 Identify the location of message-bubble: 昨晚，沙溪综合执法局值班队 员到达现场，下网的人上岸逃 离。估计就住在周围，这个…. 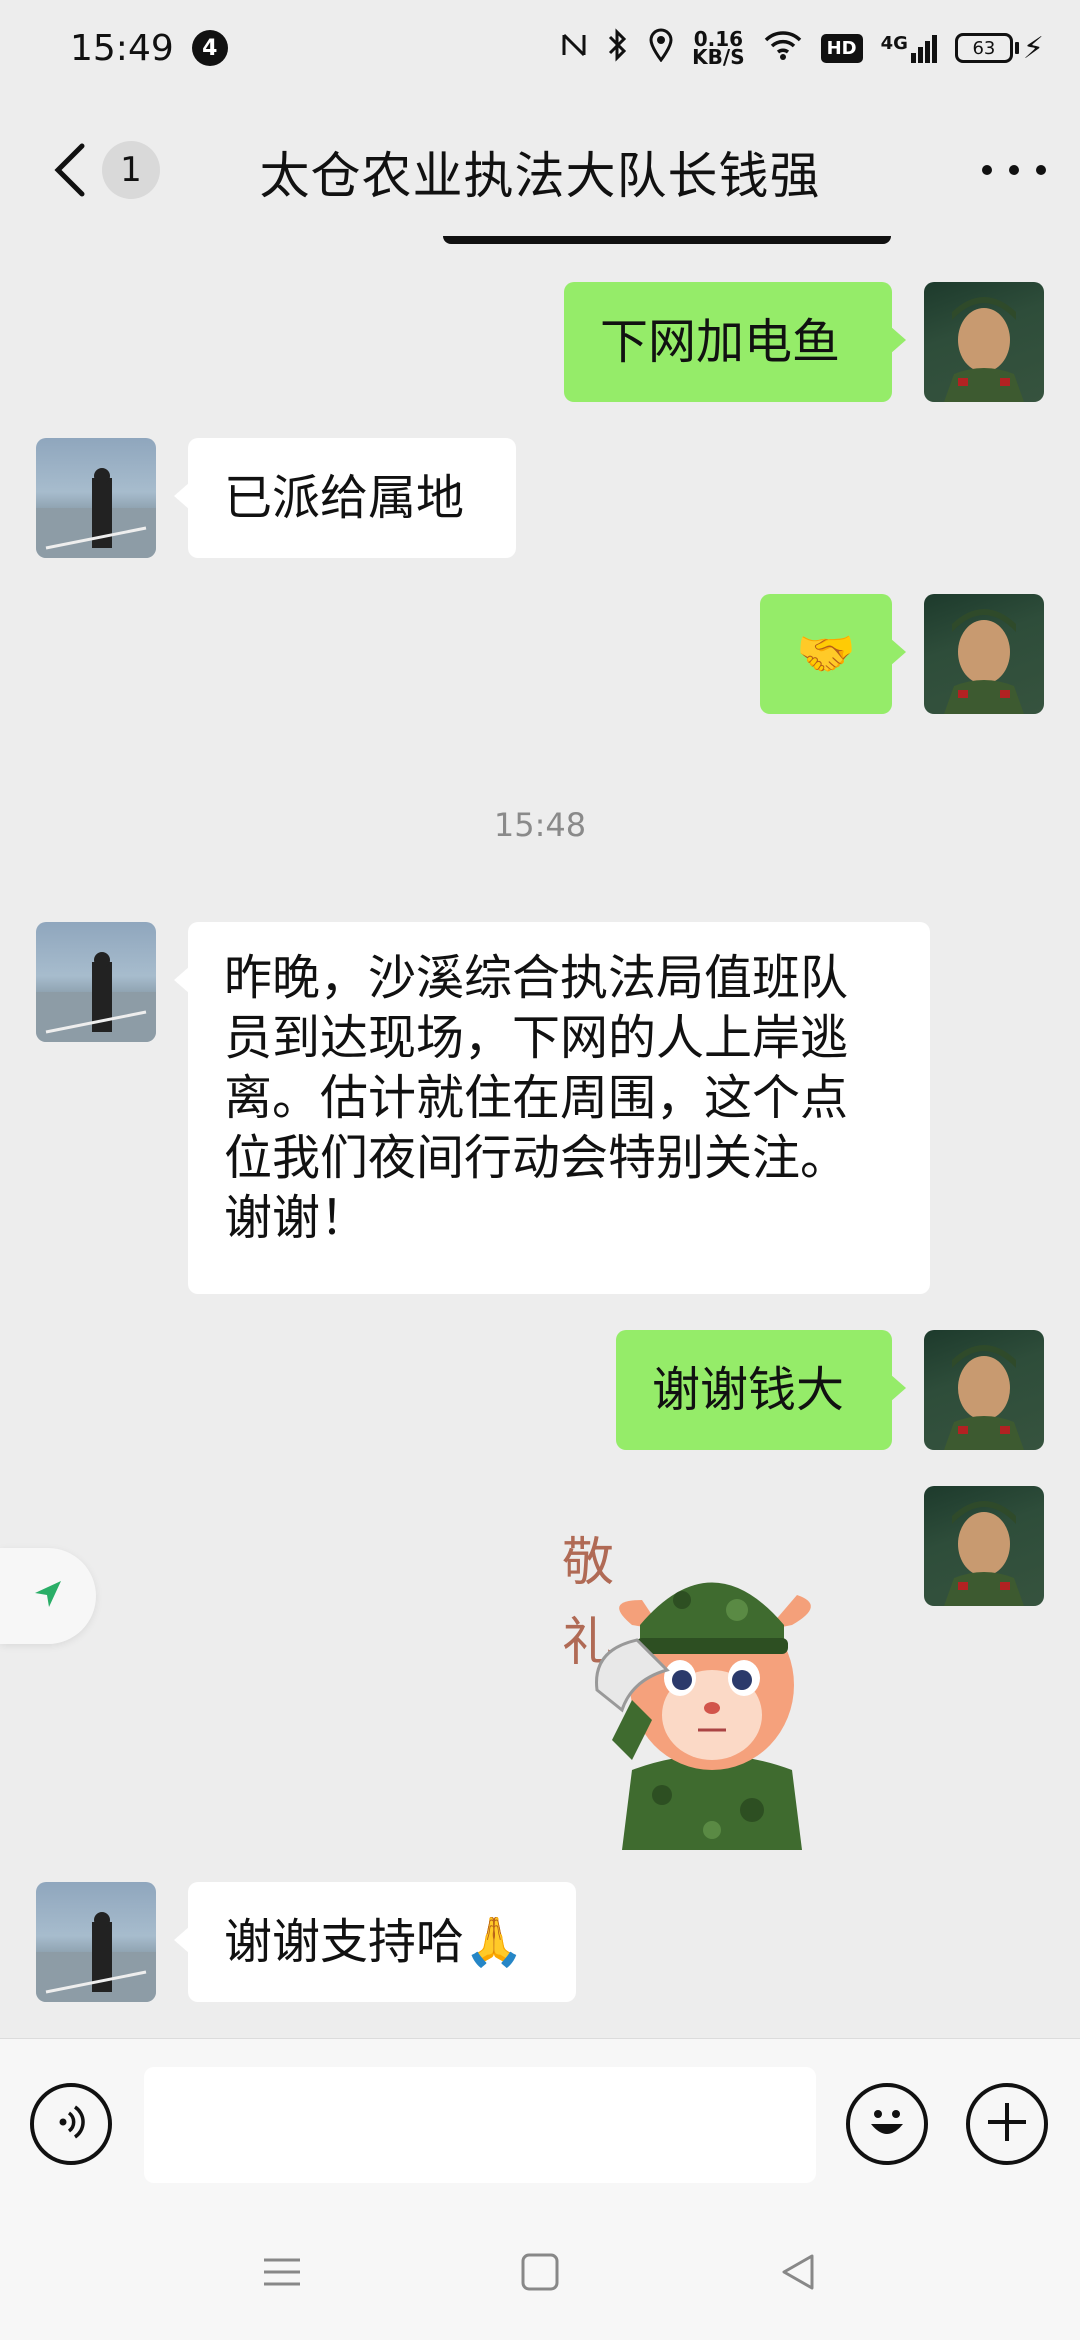
(552, 1108).